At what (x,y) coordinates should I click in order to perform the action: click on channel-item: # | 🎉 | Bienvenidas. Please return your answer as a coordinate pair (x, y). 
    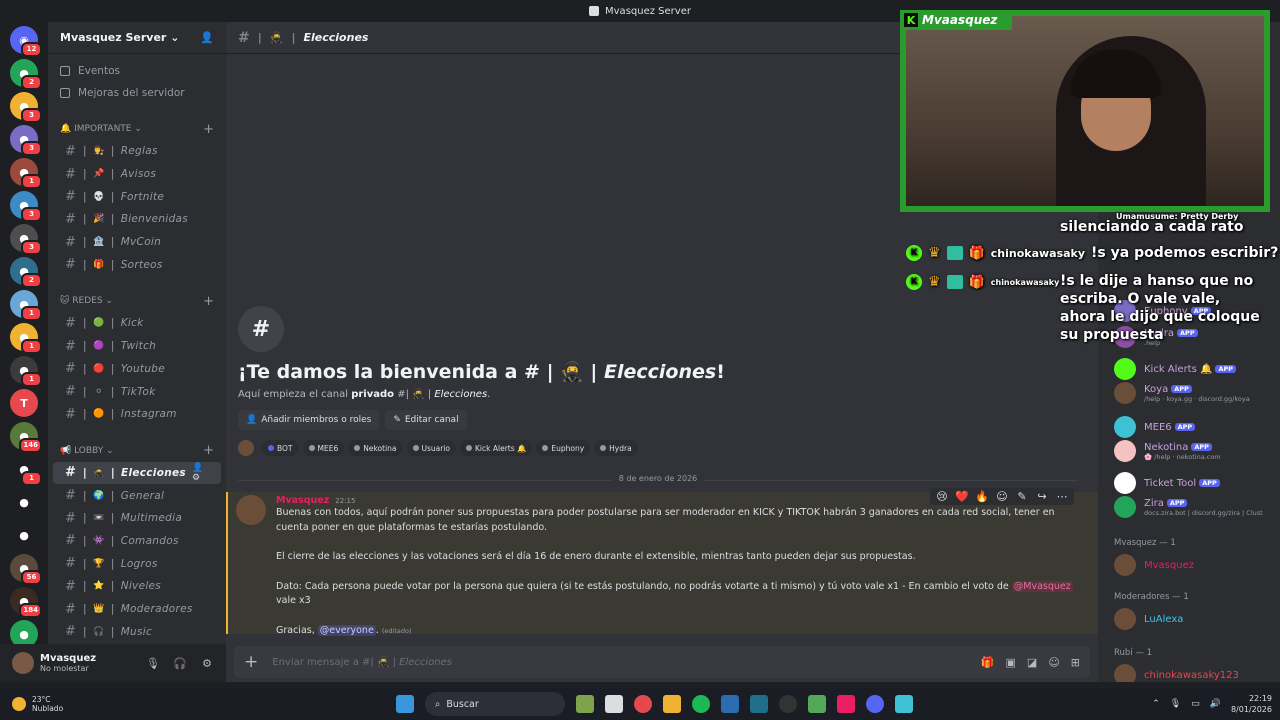
    Looking at the image, I should click on (137, 219).